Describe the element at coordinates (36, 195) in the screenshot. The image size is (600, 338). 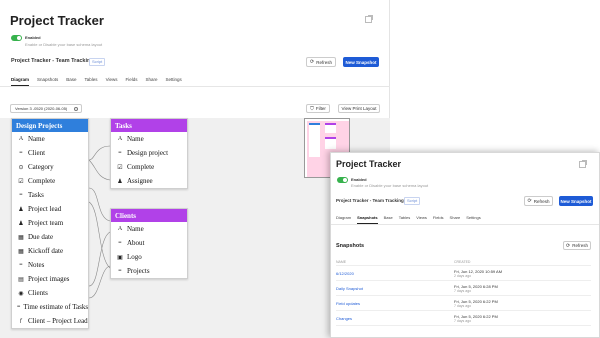
I see `field-label: Tasks` at that location.